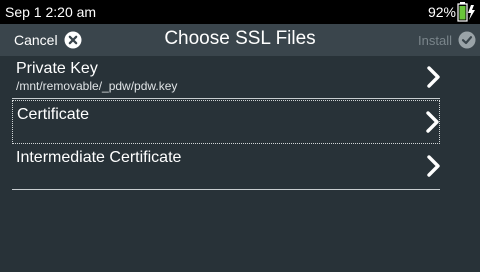  Describe the element at coordinates (51, 12) in the screenshot. I see `status-time: Sep 1 2:20 am` at that location.